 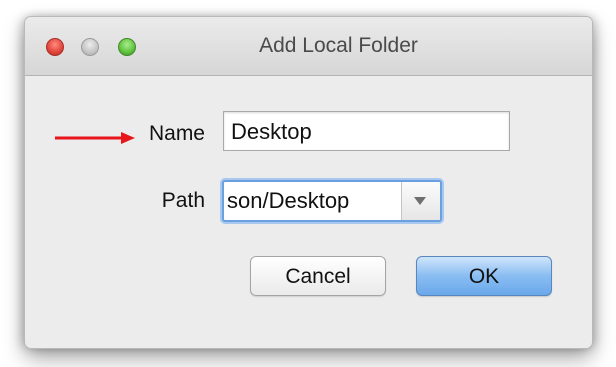 I want to click on window-title: Add Local Folder, so click(x=338, y=45).